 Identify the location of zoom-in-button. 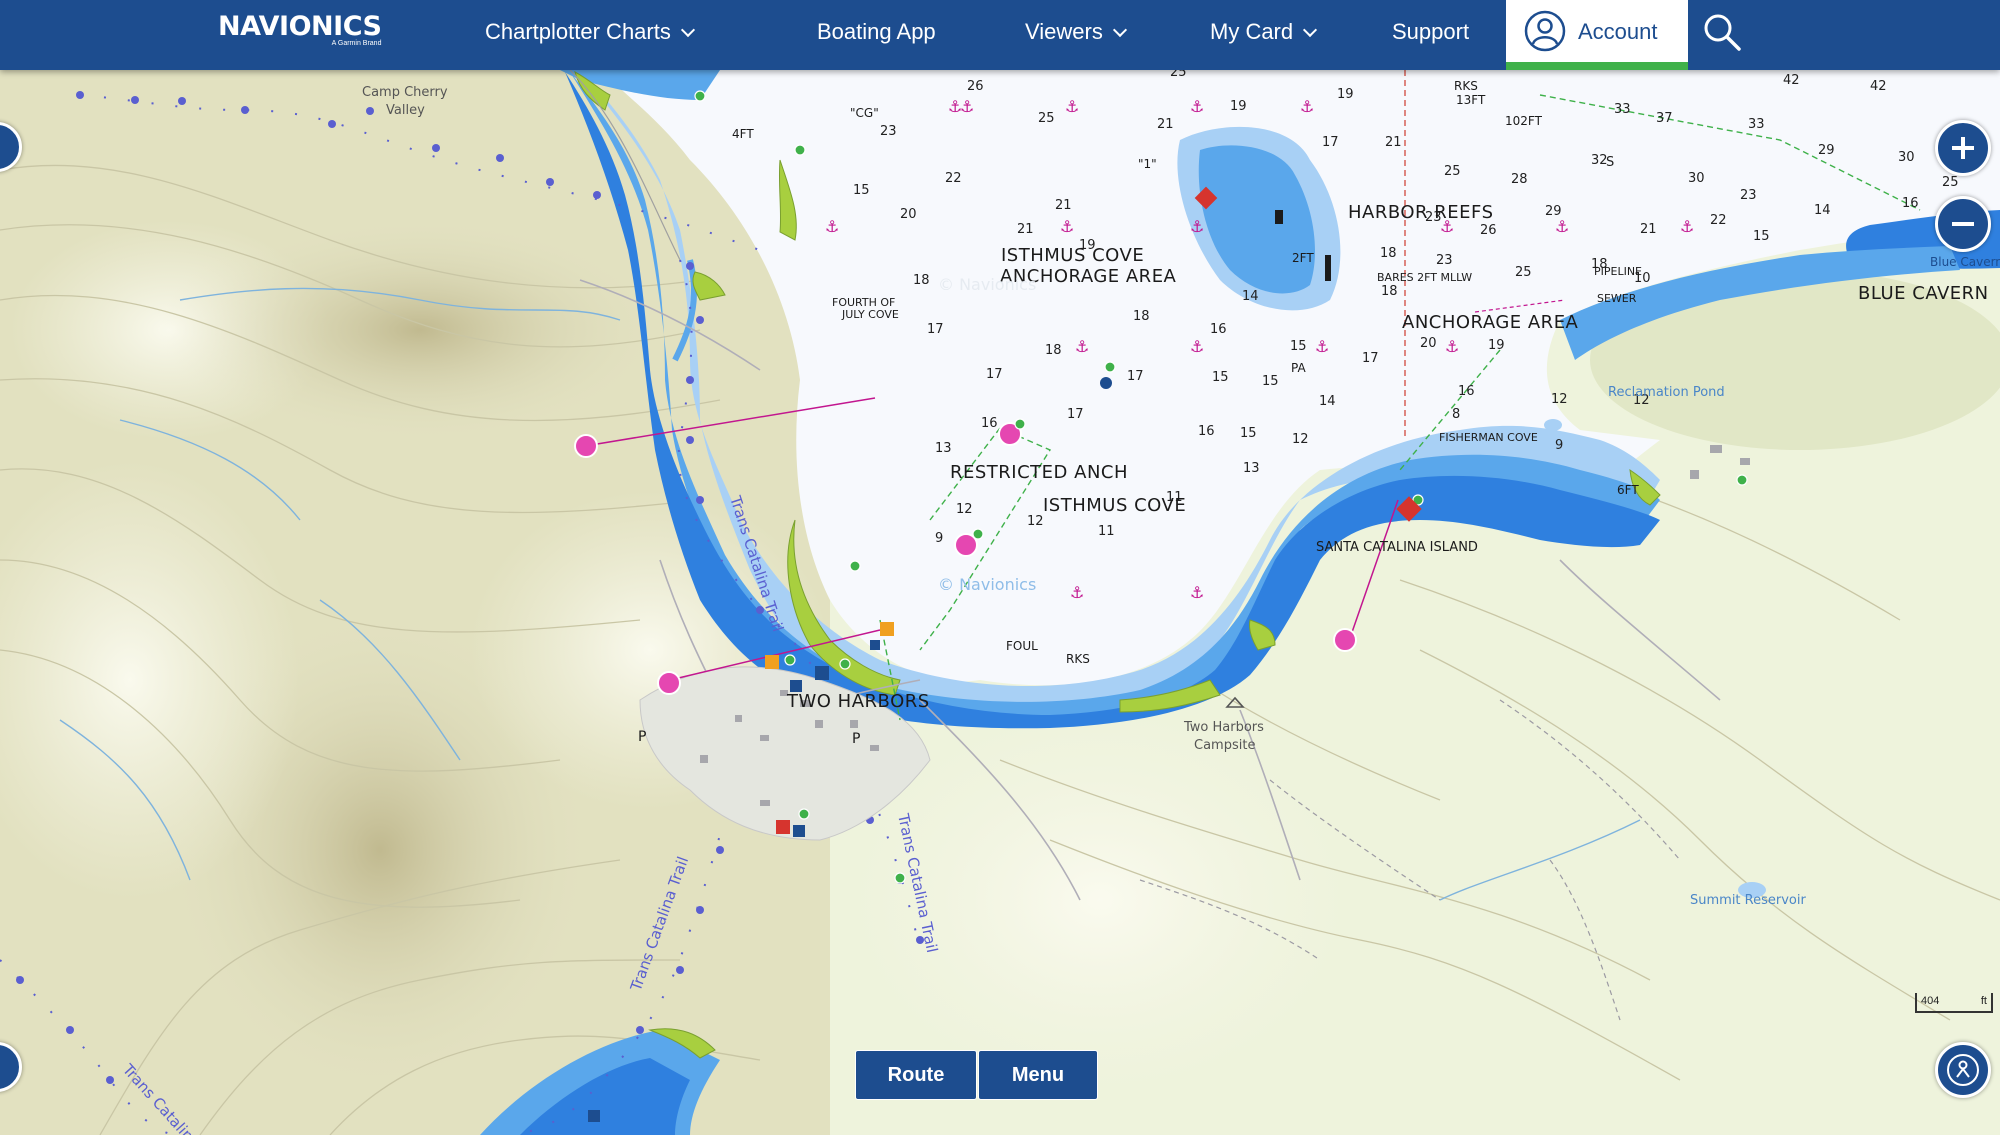
(1963, 148).